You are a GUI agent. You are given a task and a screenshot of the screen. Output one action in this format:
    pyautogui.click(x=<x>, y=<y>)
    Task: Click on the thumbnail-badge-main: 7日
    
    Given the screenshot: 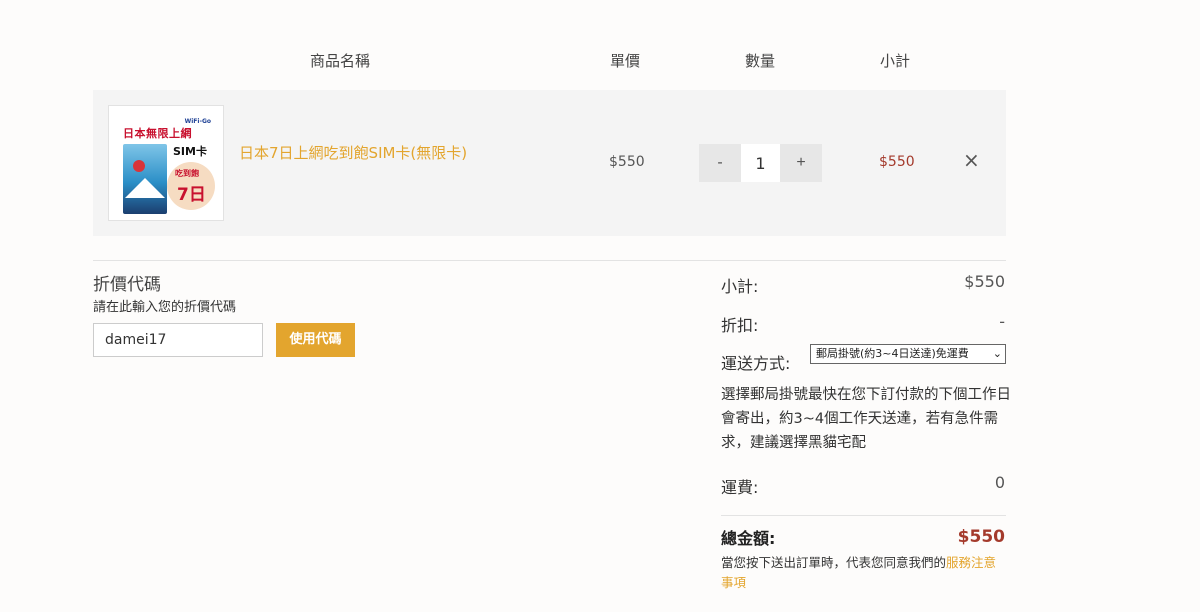 What is the action you would take?
    pyautogui.click(x=191, y=195)
    